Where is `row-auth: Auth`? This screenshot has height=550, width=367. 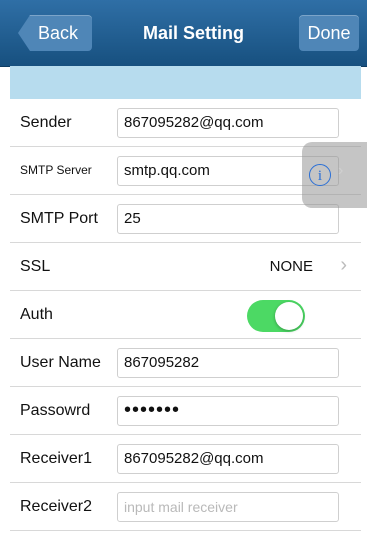 row-auth: Auth is located at coordinates (185, 315).